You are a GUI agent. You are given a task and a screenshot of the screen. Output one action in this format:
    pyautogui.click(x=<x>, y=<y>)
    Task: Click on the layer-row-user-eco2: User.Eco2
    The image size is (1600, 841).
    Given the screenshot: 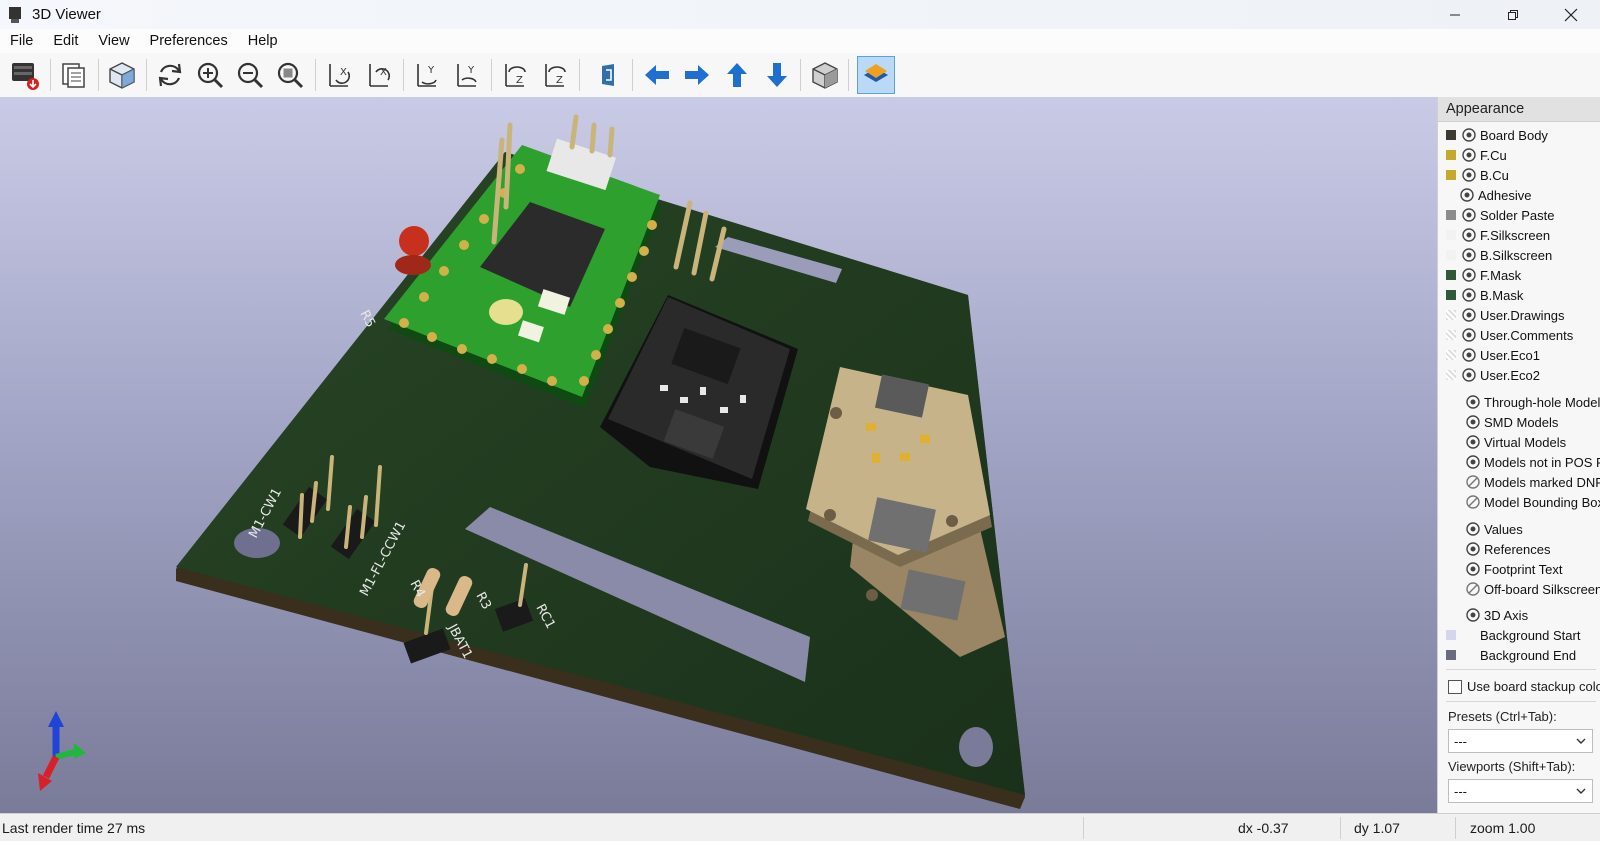 What is the action you would take?
    pyautogui.click(x=1489, y=375)
    